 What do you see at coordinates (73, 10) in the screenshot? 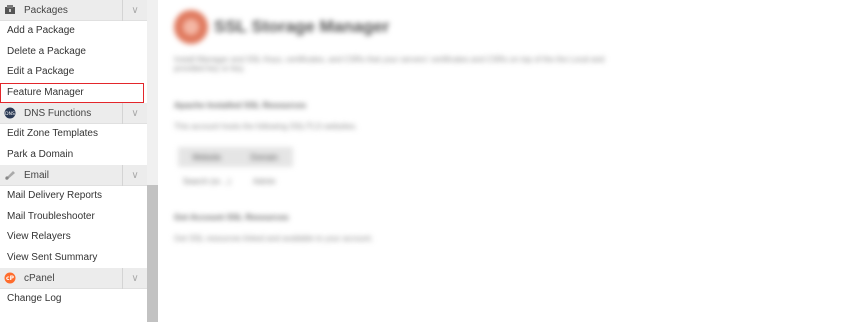
I see `category-header-packages: Packages ∨` at bounding box center [73, 10].